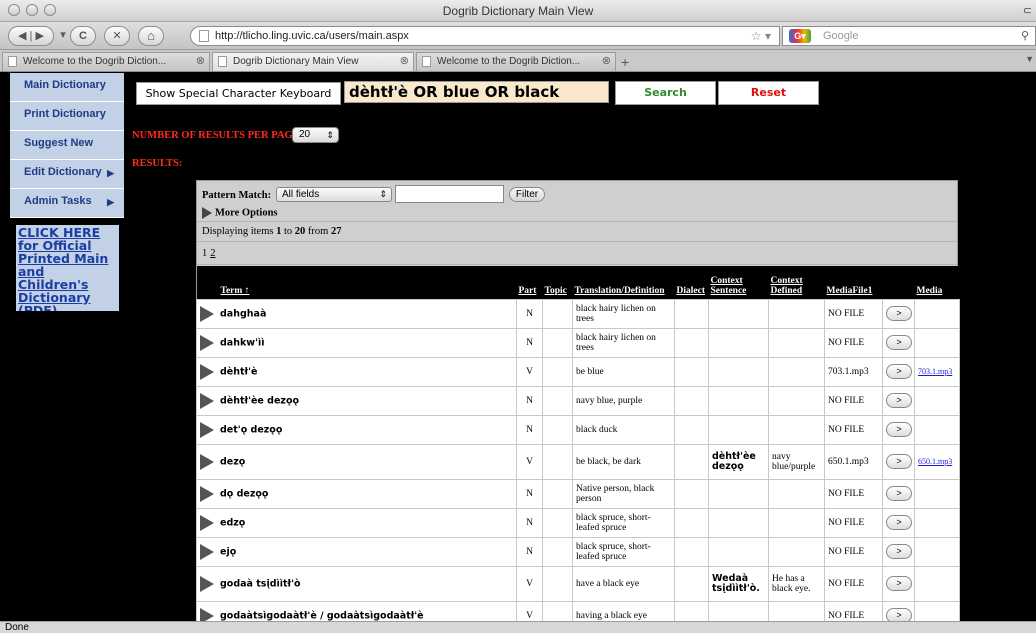 The height and width of the screenshot is (633, 1036). Describe the element at coordinates (527, 194) in the screenshot. I see `filter-button: Filter` at that location.